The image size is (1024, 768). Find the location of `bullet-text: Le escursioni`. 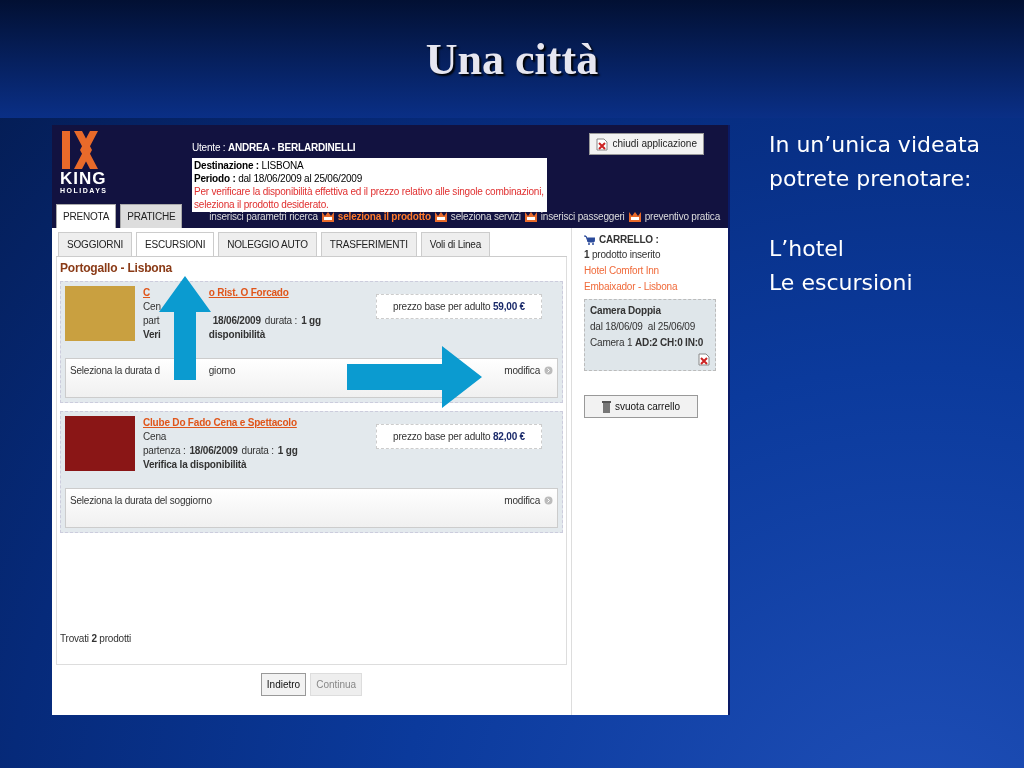

bullet-text: Le escursioni is located at coordinates (841, 283).